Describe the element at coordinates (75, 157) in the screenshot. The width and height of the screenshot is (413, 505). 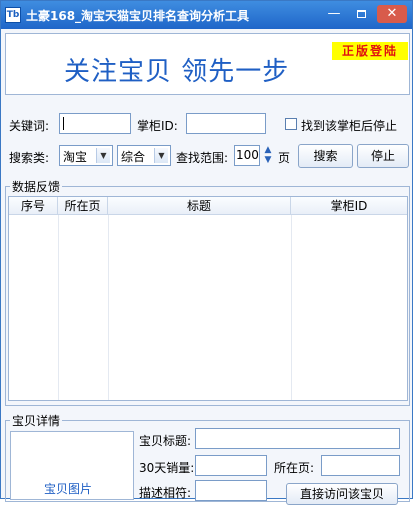
I see `platform-select-value: 淘宝` at that location.